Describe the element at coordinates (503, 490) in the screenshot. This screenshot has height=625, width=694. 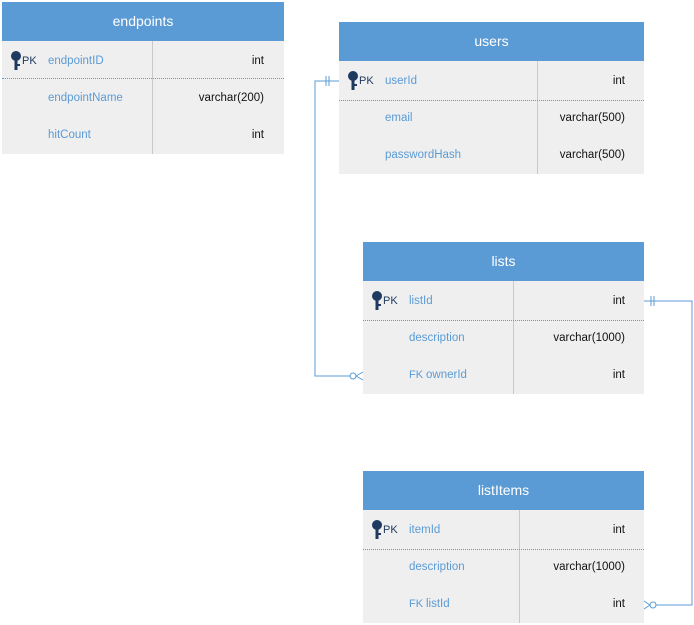
I see `table-title: listItems` at that location.